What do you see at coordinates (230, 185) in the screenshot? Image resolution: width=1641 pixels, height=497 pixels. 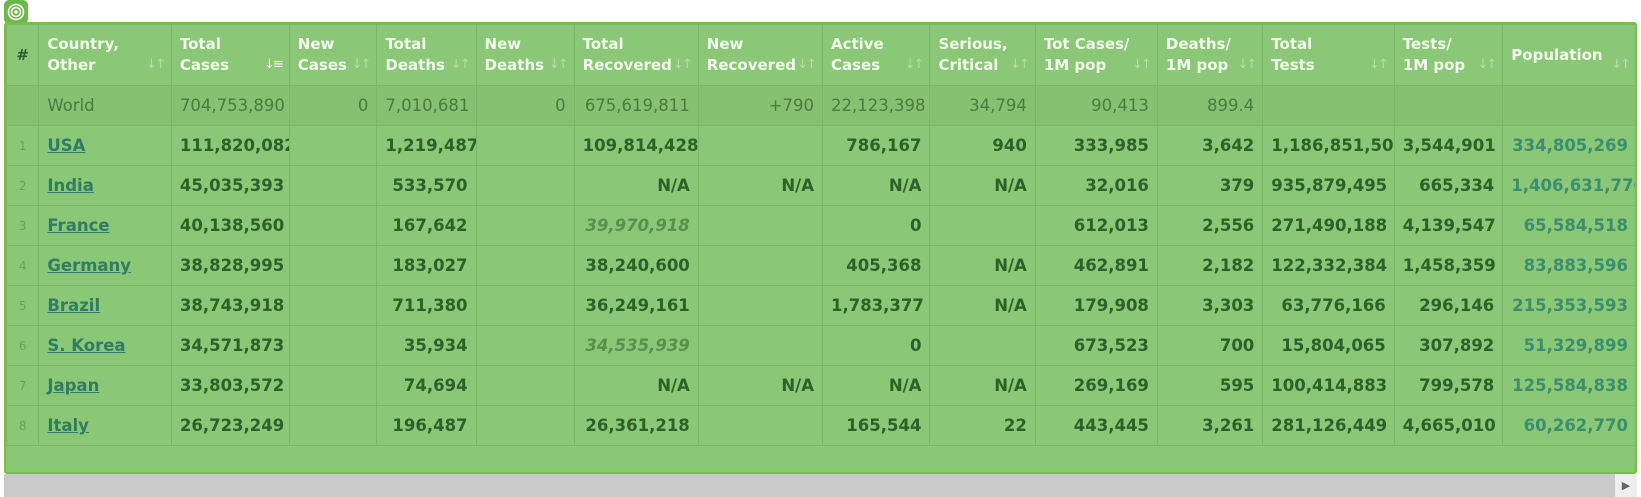 I see `total-cases-cell: 45,035,393` at bounding box center [230, 185].